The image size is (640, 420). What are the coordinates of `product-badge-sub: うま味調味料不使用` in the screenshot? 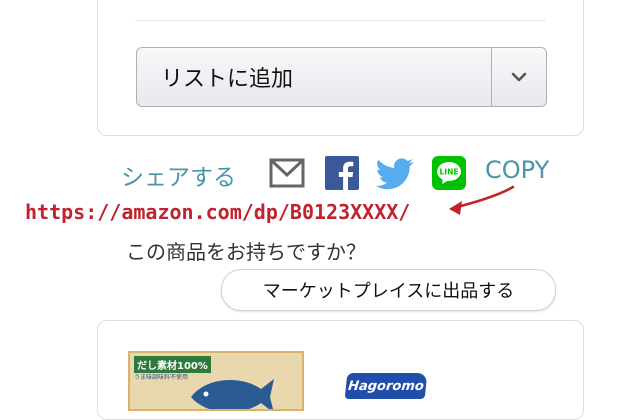 It's located at (161, 377).